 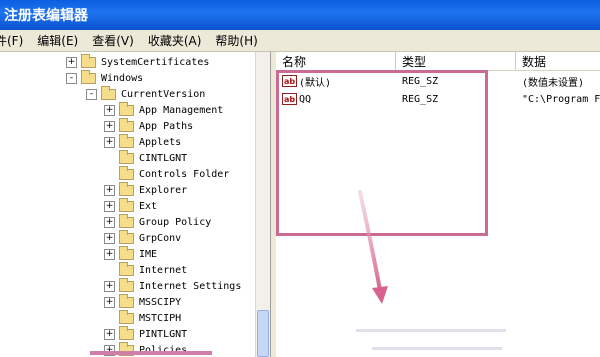 I want to click on header-divider, so click(x=438, y=70).